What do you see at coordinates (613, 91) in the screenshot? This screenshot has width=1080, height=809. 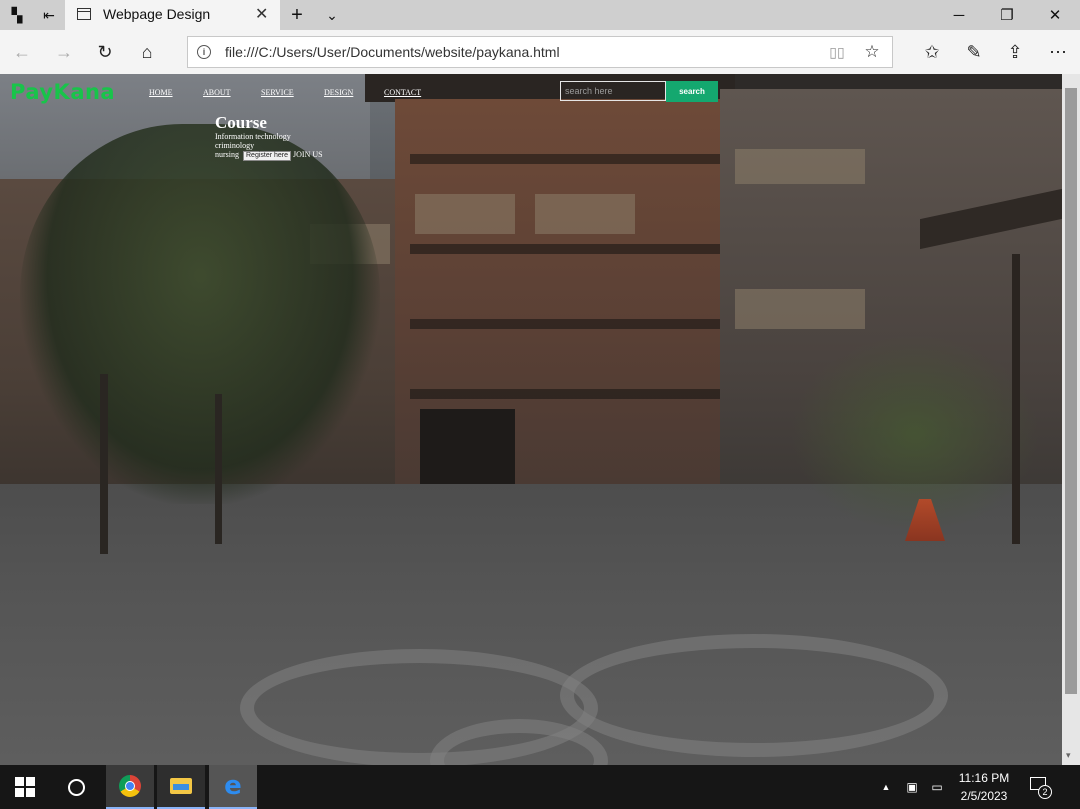 I see `search-input` at bounding box center [613, 91].